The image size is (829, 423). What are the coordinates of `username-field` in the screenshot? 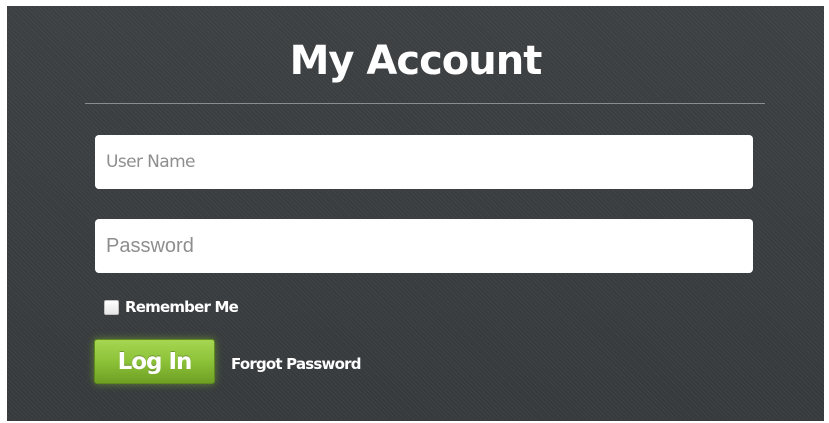 It's located at (424, 162).